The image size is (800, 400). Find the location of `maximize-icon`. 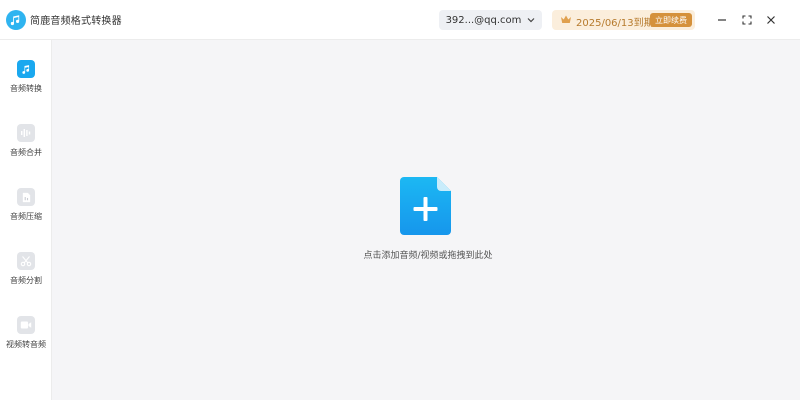

maximize-icon is located at coordinates (747, 20).